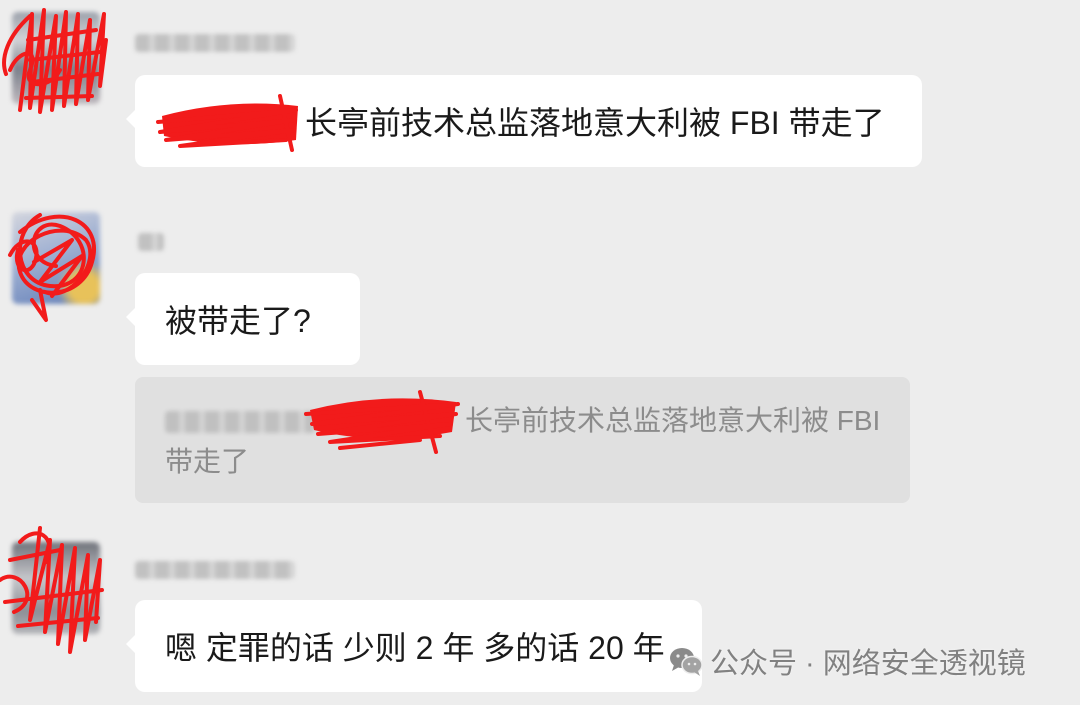 This screenshot has height=705, width=1080. Describe the element at coordinates (868, 664) in the screenshot. I see `watermark-text: 公众号 · 网络安全透视镜` at that location.